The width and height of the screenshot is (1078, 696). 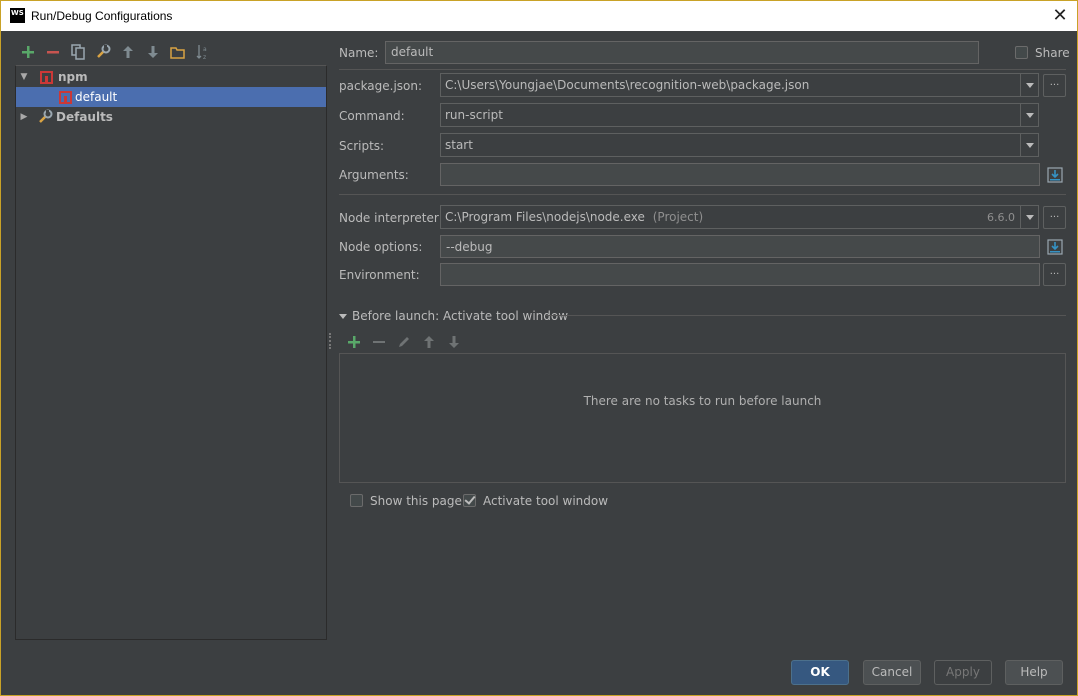 I want to click on config-toolbar: az, so click(x=115, y=52).